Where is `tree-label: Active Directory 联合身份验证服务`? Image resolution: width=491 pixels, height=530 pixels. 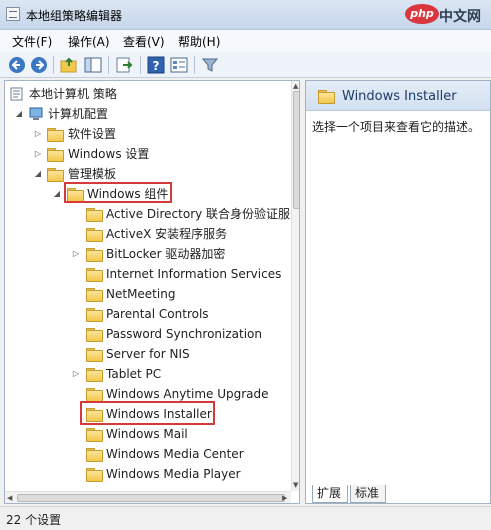
tree-label: Active Directory 联合身份验证服务 is located at coordinates (203, 214).